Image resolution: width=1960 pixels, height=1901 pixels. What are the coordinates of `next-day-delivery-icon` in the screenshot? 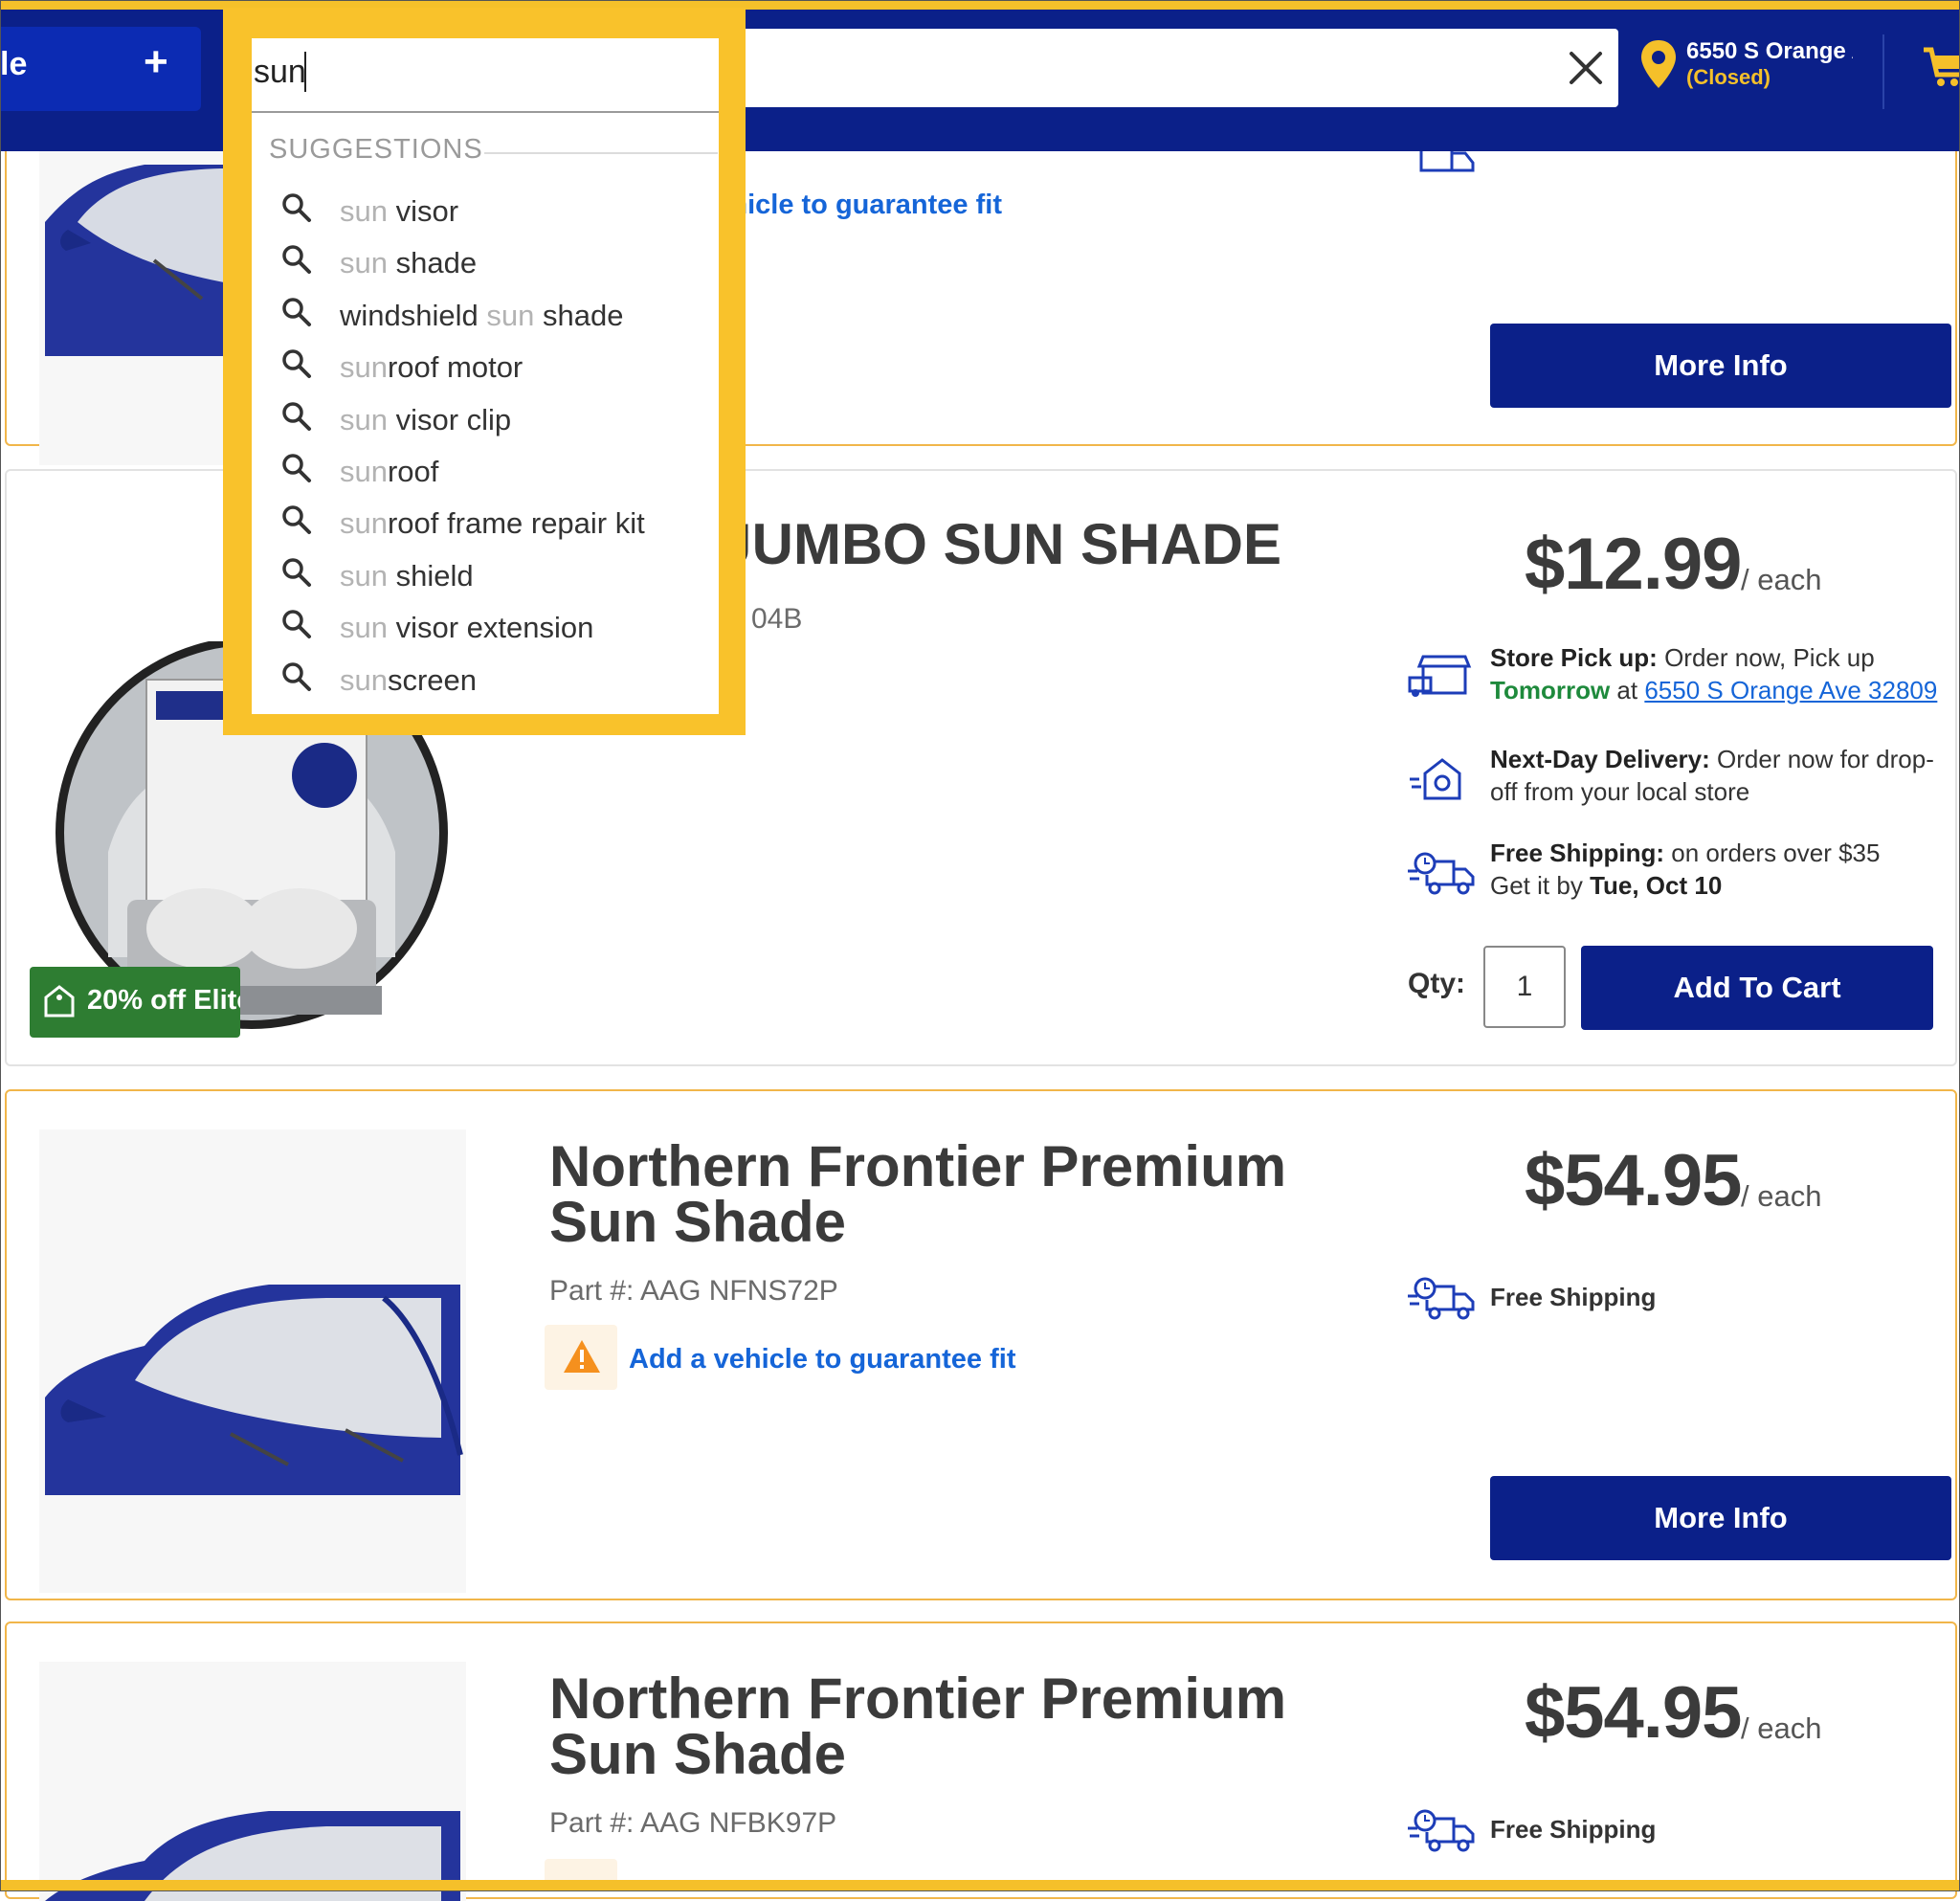 It's located at (1436, 779).